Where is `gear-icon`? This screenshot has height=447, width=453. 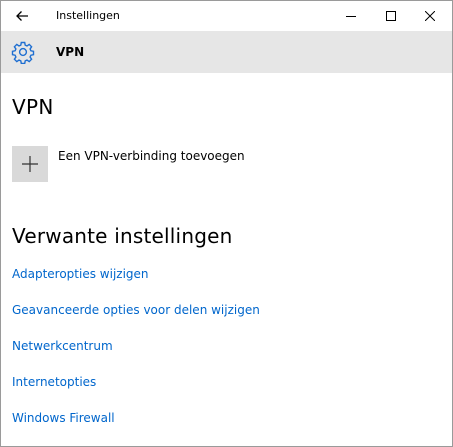 gear-icon is located at coordinates (23, 52).